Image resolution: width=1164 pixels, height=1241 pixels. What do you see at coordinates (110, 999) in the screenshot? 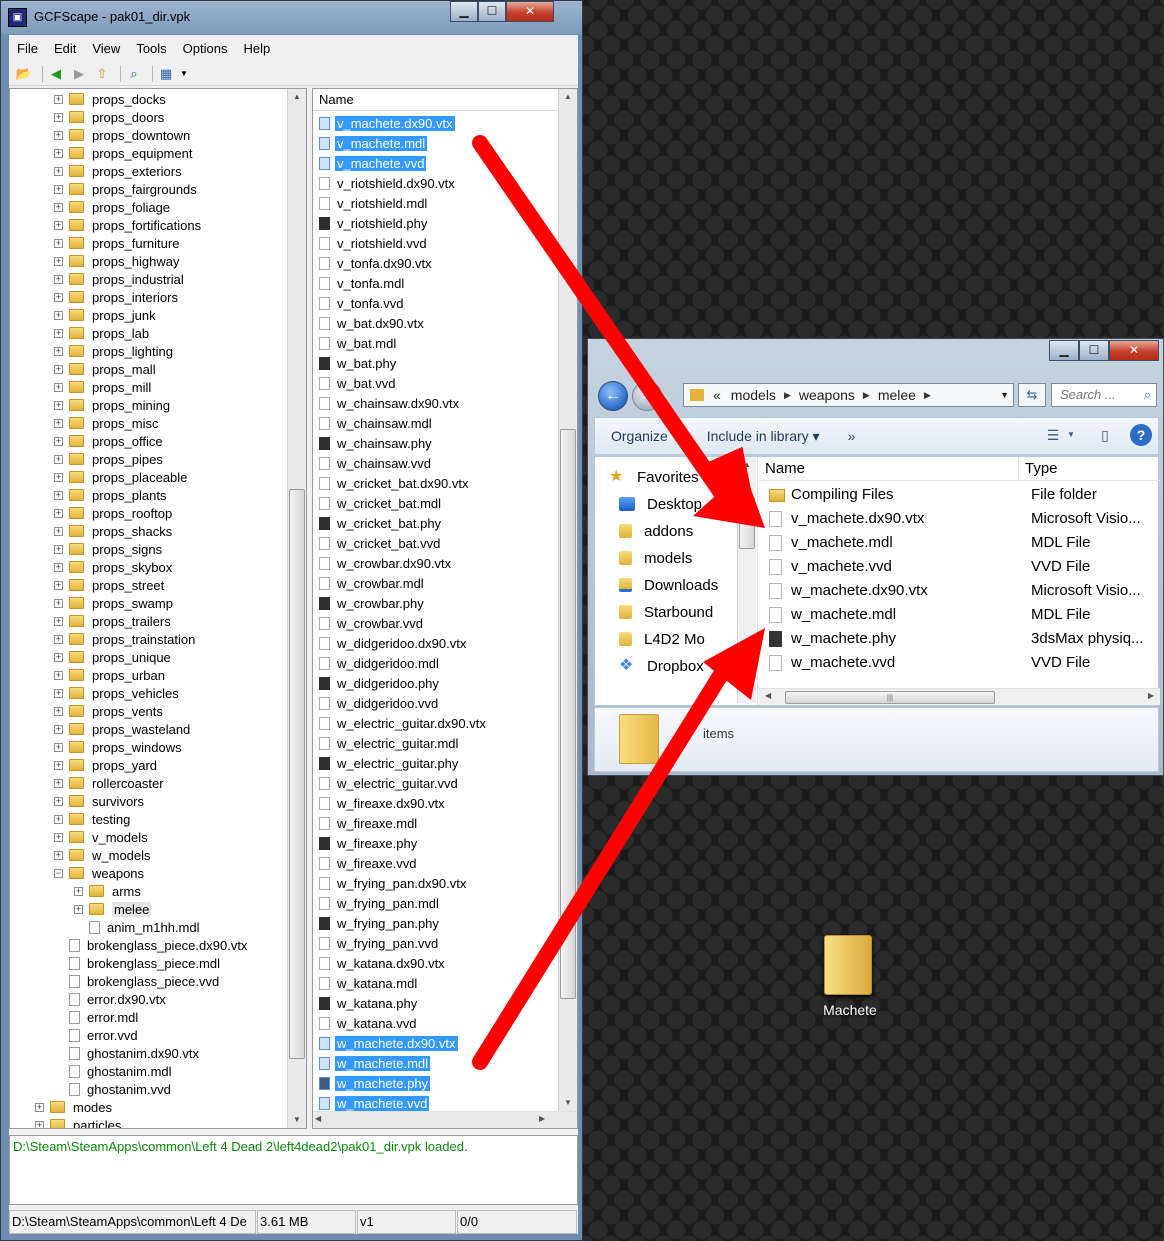
I see `tree-file: error.dx90.vtx` at bounding box center [110, 999].